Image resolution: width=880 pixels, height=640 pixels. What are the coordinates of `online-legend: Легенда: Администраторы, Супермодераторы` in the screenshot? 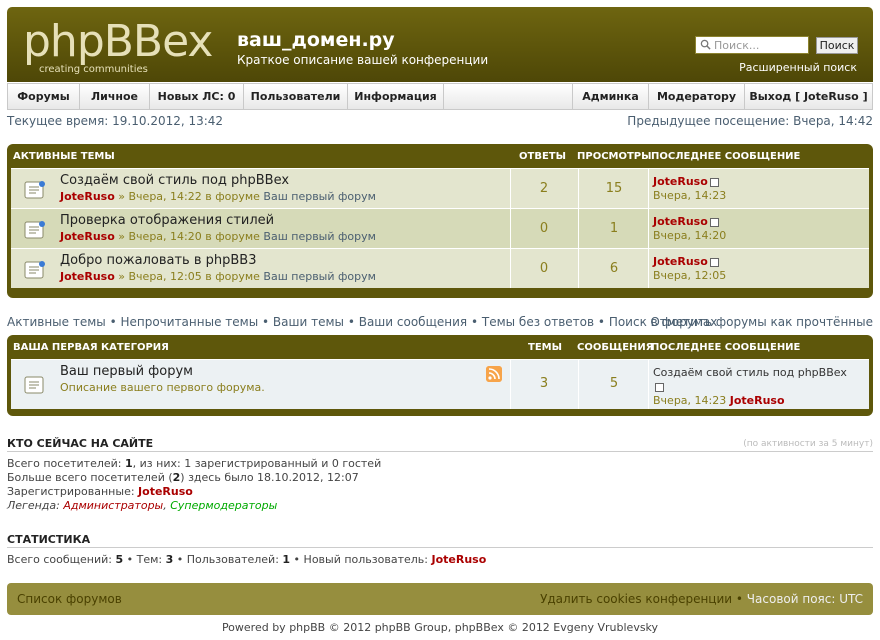 It's located at (142, 505).